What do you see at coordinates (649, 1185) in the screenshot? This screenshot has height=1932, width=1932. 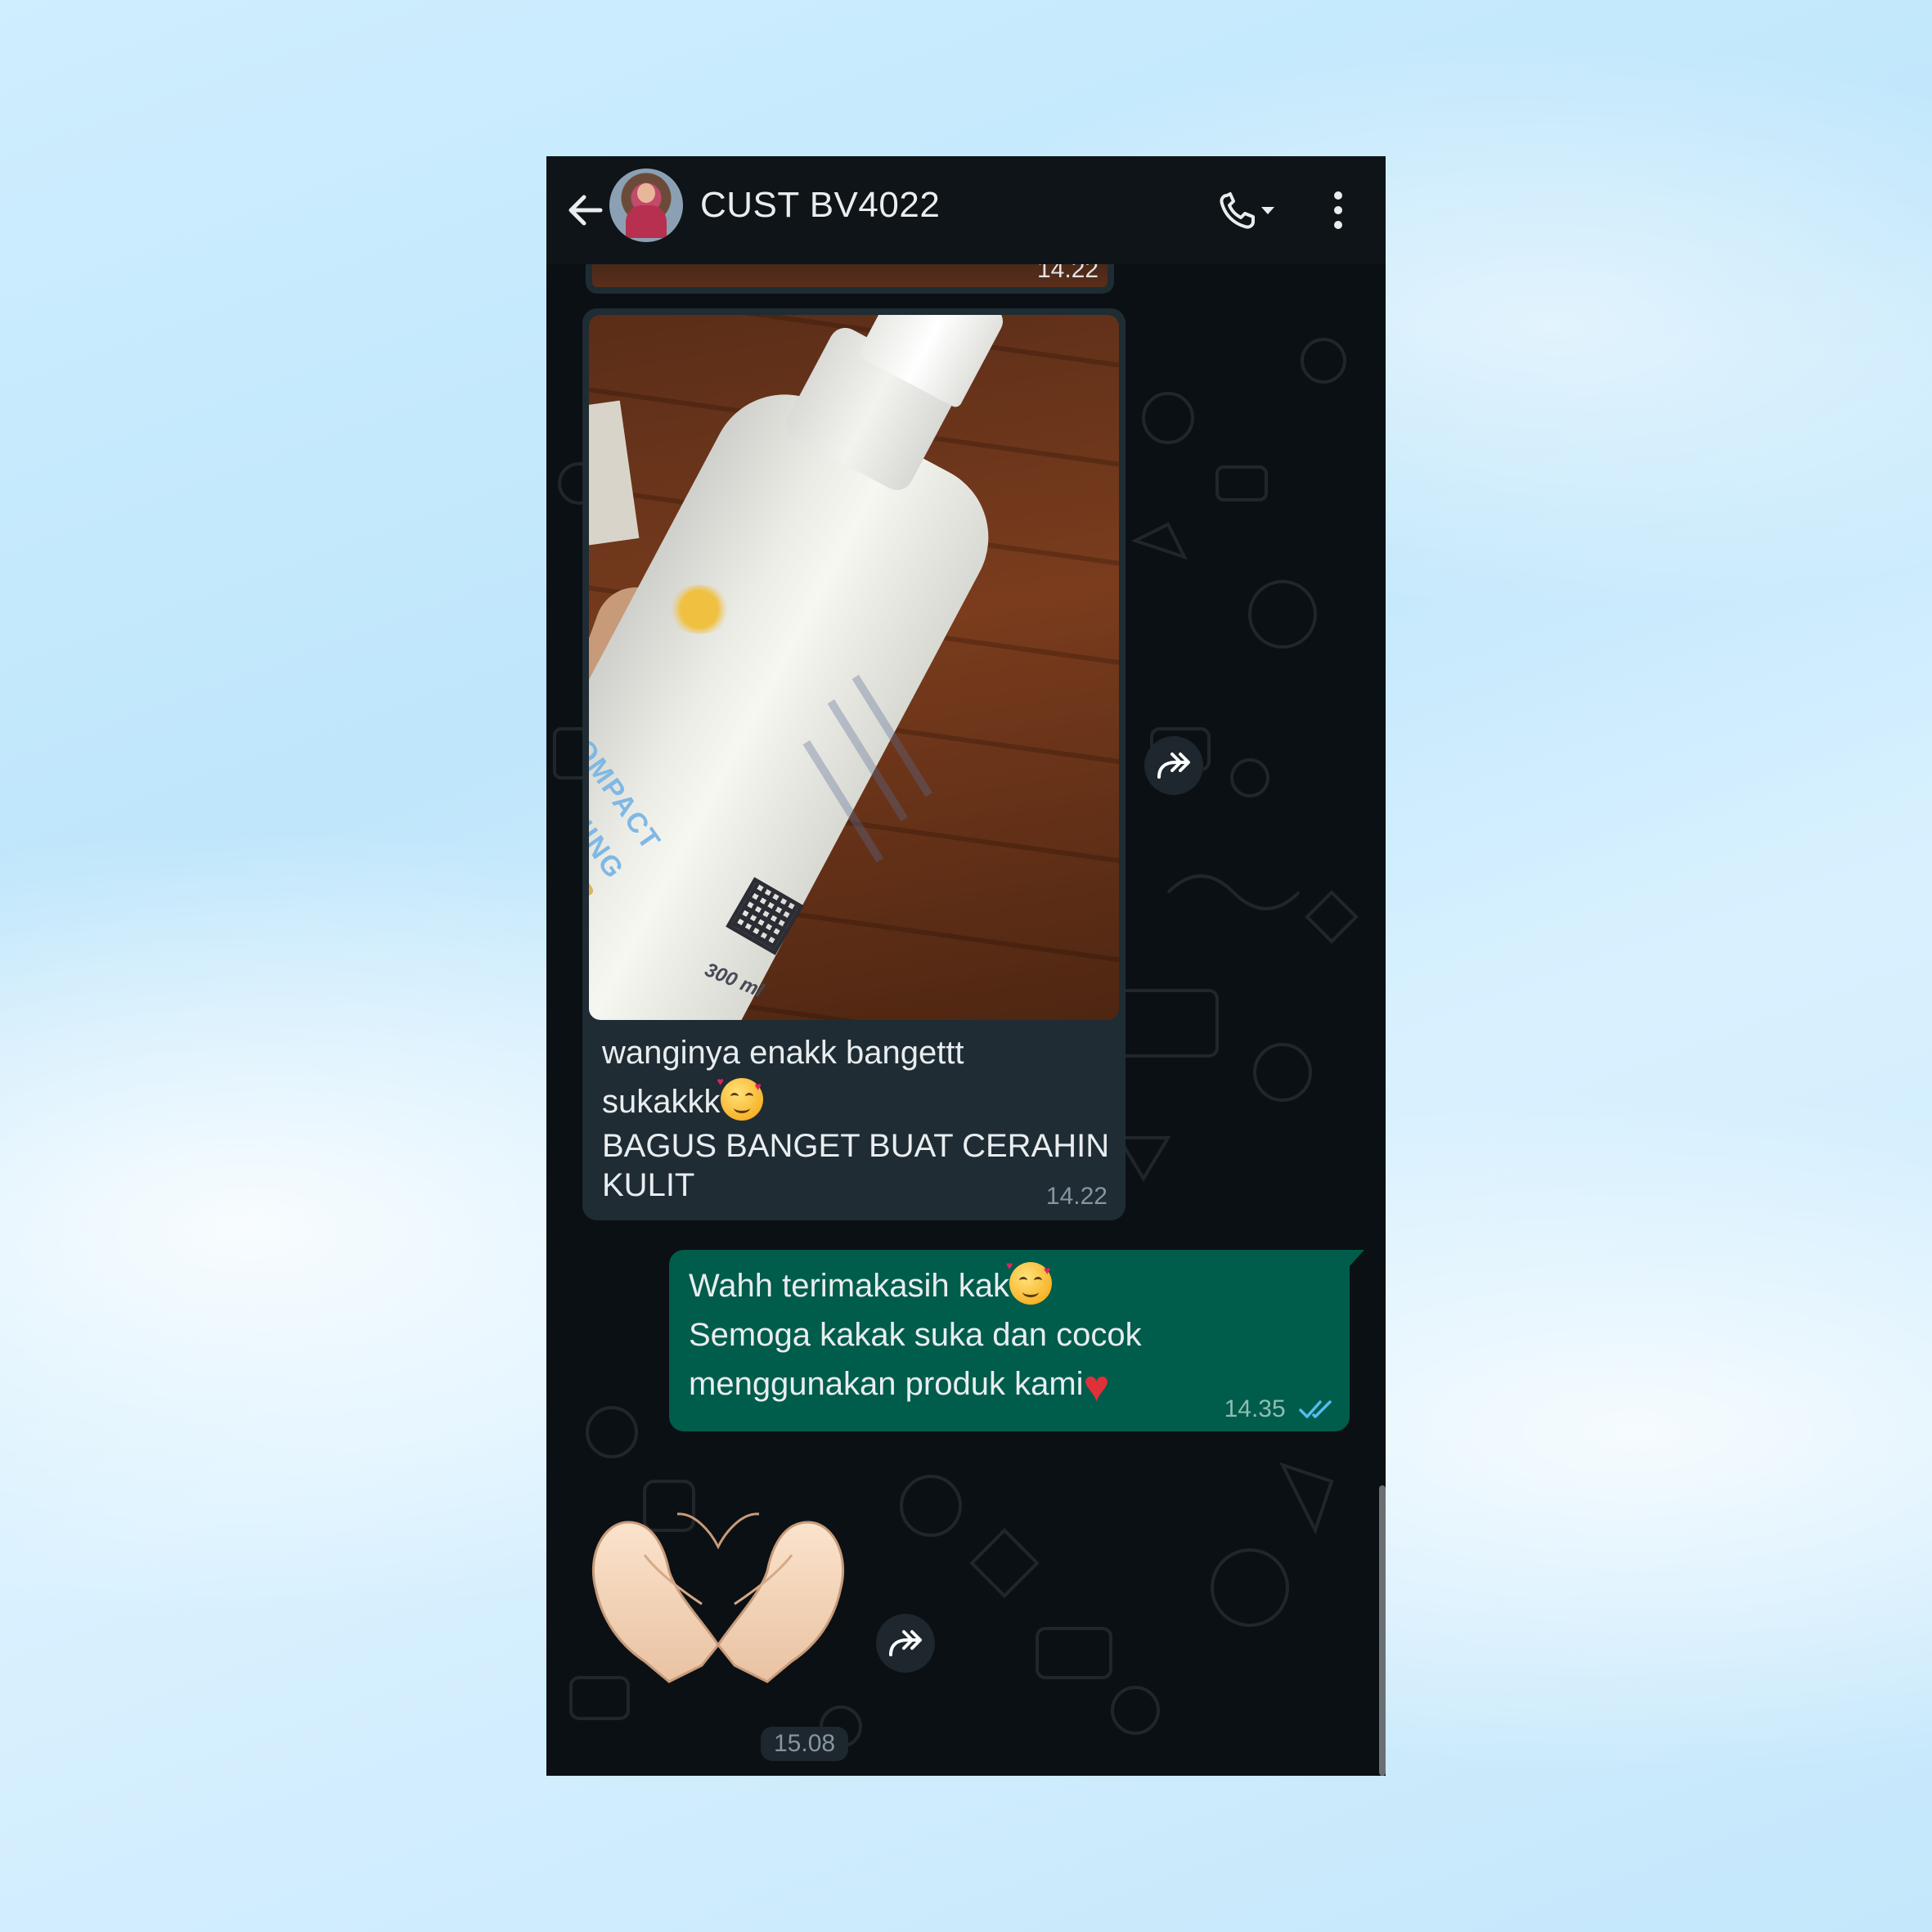 I see `caption-line: KULIT` at bounding box center [649, 1185].